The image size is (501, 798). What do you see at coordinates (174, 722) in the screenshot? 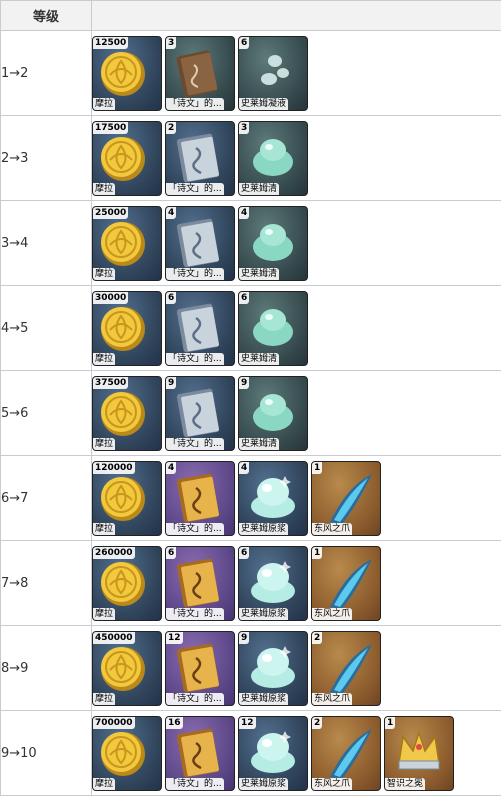
I see `material-quantity: 16` at bounding box center [174, 722].